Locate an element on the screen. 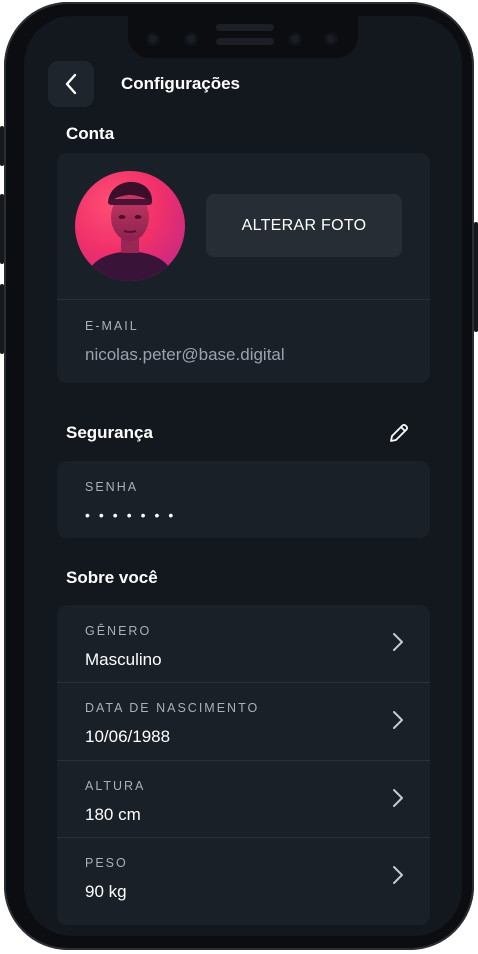 This screenshot has height=954, width=478. front-camera is located at coordinates (191, 39).